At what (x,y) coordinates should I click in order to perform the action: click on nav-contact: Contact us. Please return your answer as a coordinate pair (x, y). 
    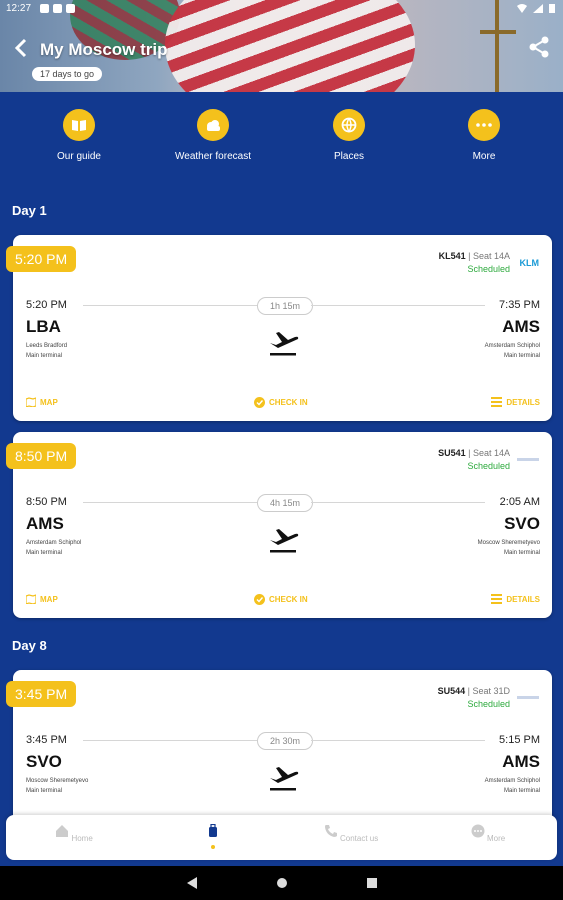
    Looking at the image, I should click on (351, 833).